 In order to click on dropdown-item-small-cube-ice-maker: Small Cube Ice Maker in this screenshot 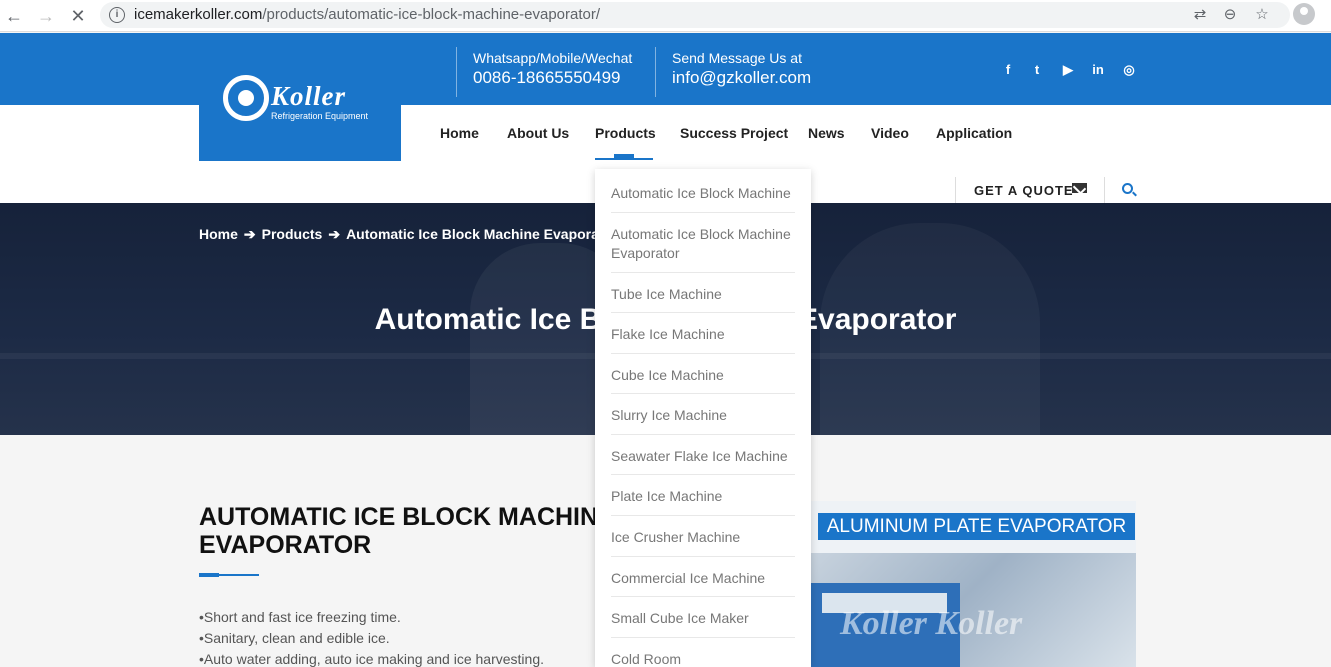, I will do `click(703, 618)`.